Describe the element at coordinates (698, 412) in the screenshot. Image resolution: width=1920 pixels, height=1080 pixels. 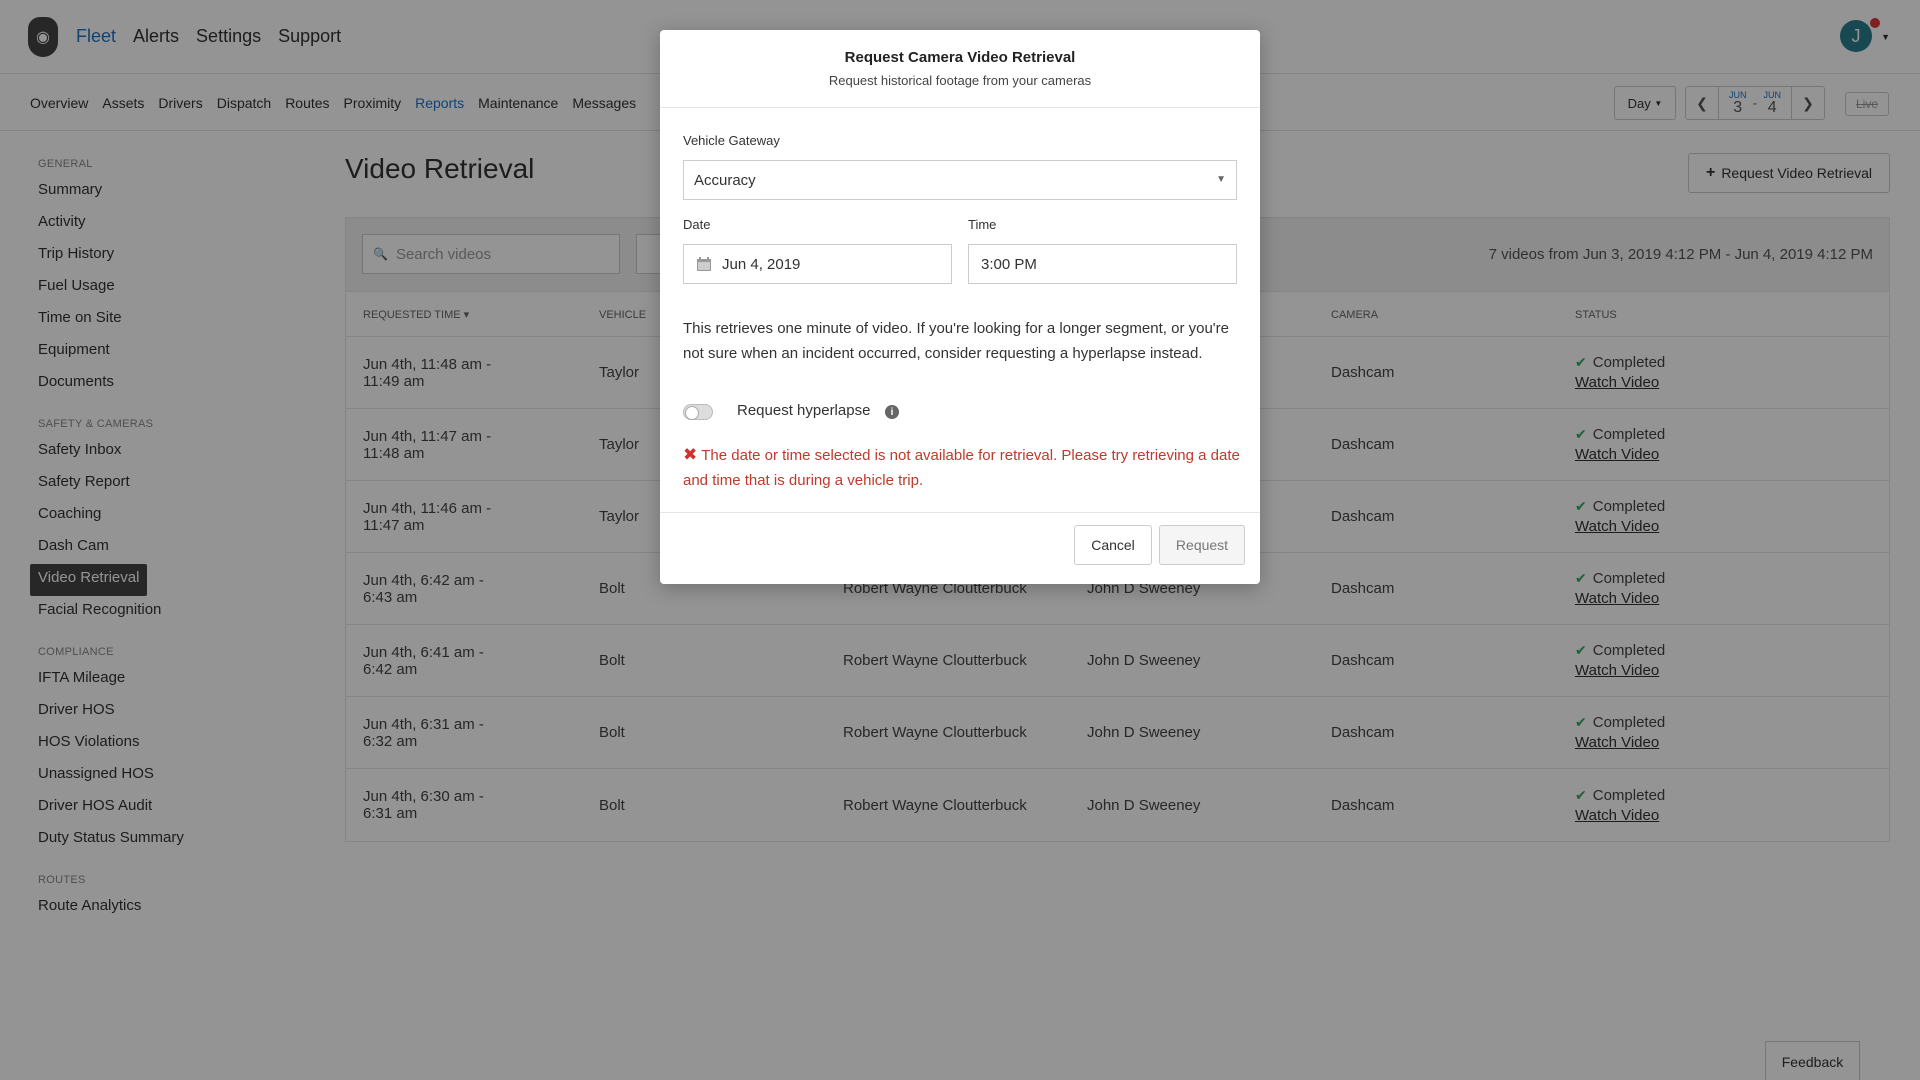
I see `hyperlapse-toggle` at that location.